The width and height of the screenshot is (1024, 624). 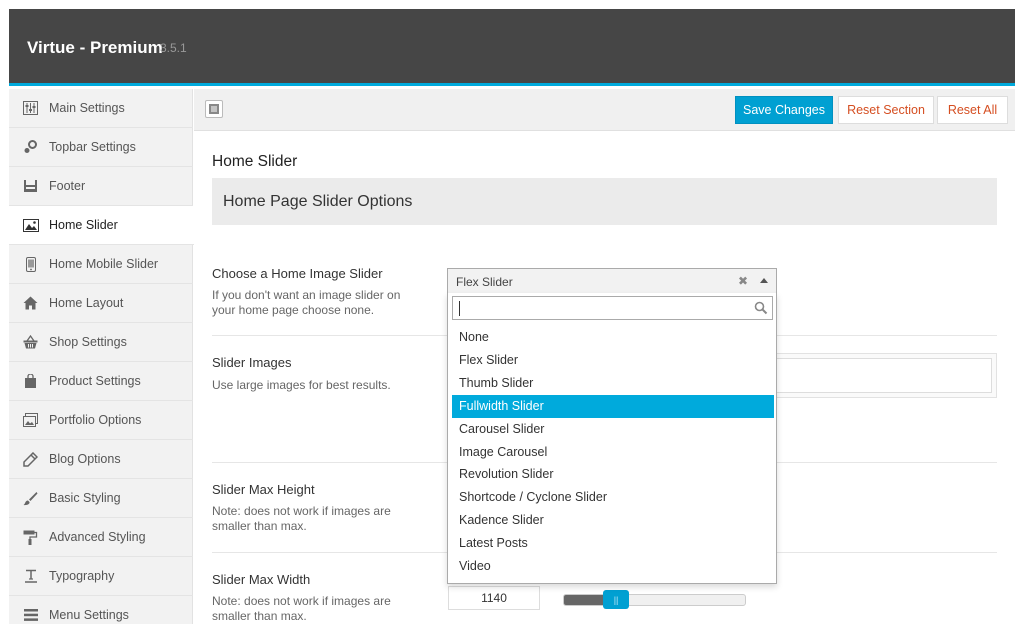 What do you see at coordinates (30, 147) in the screenshot?
I see `cog-icon` at bounding box center [30, 147].